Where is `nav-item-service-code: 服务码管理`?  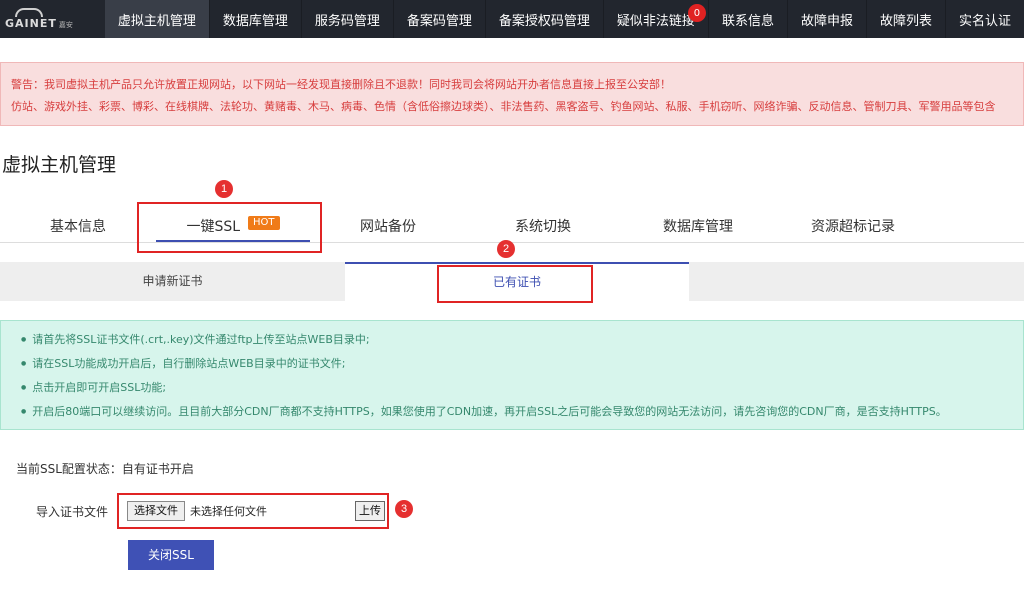
nav-item-service-code: 服务码管理 is located at coordinates (348, 19).